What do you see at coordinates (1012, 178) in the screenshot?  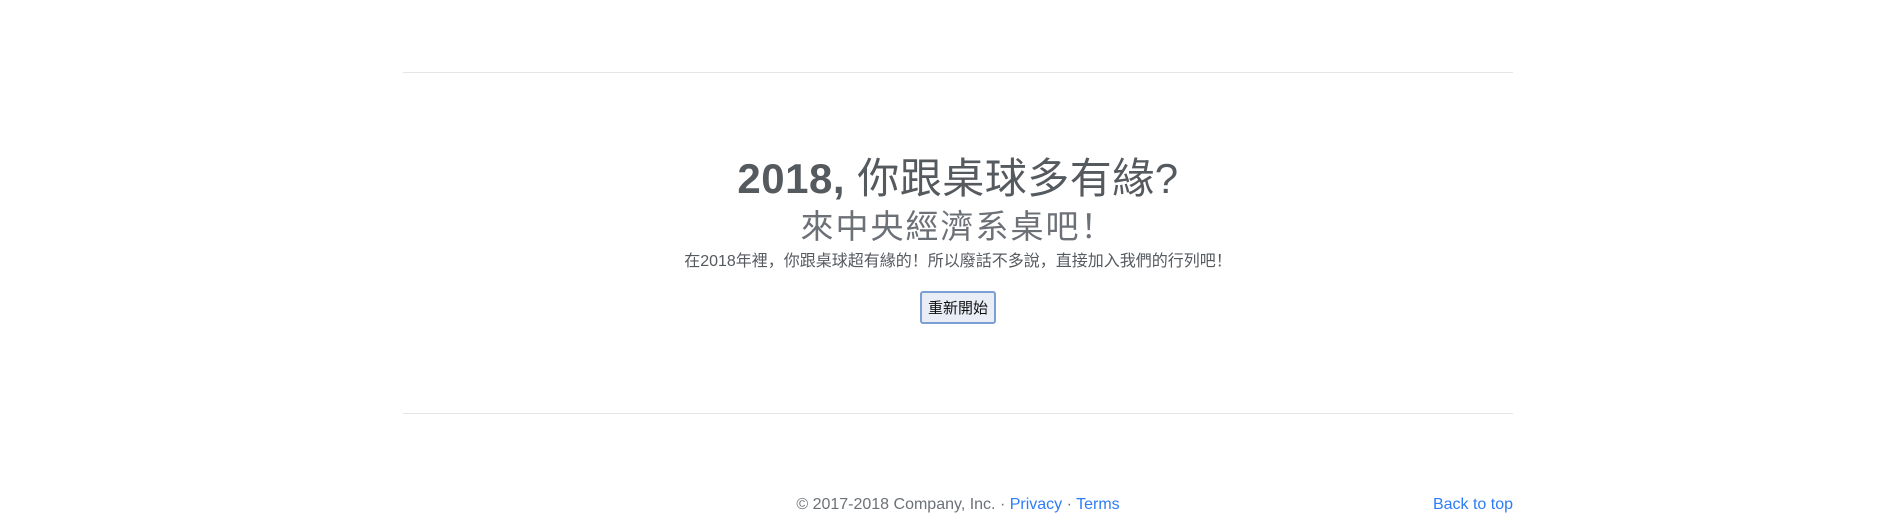 I see `title-question: 你跟桌球多有緣?` at bounding box center [1012, 178].